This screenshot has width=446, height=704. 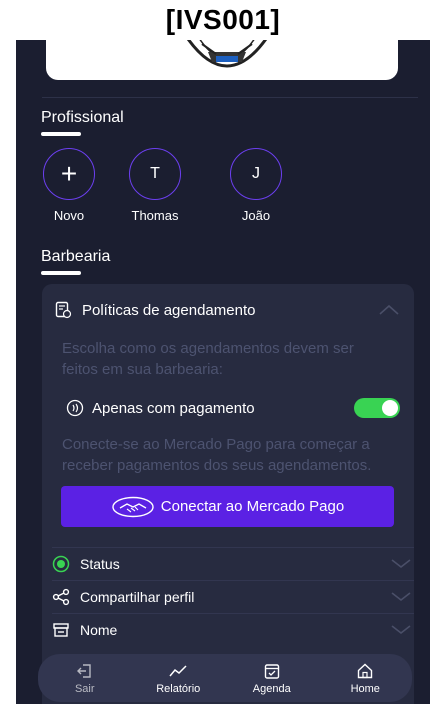 I want to click on barbershop-logo, so click(x=227, y=54).